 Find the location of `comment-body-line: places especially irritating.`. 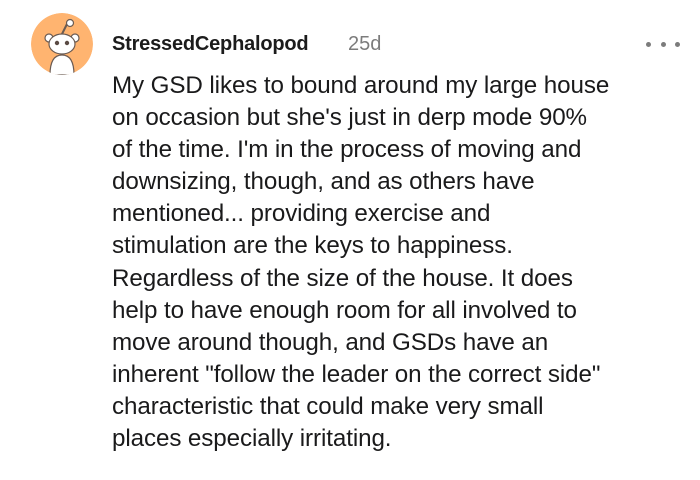

comment-body-line: places especially irritating. is located at coordinates (252, 439).